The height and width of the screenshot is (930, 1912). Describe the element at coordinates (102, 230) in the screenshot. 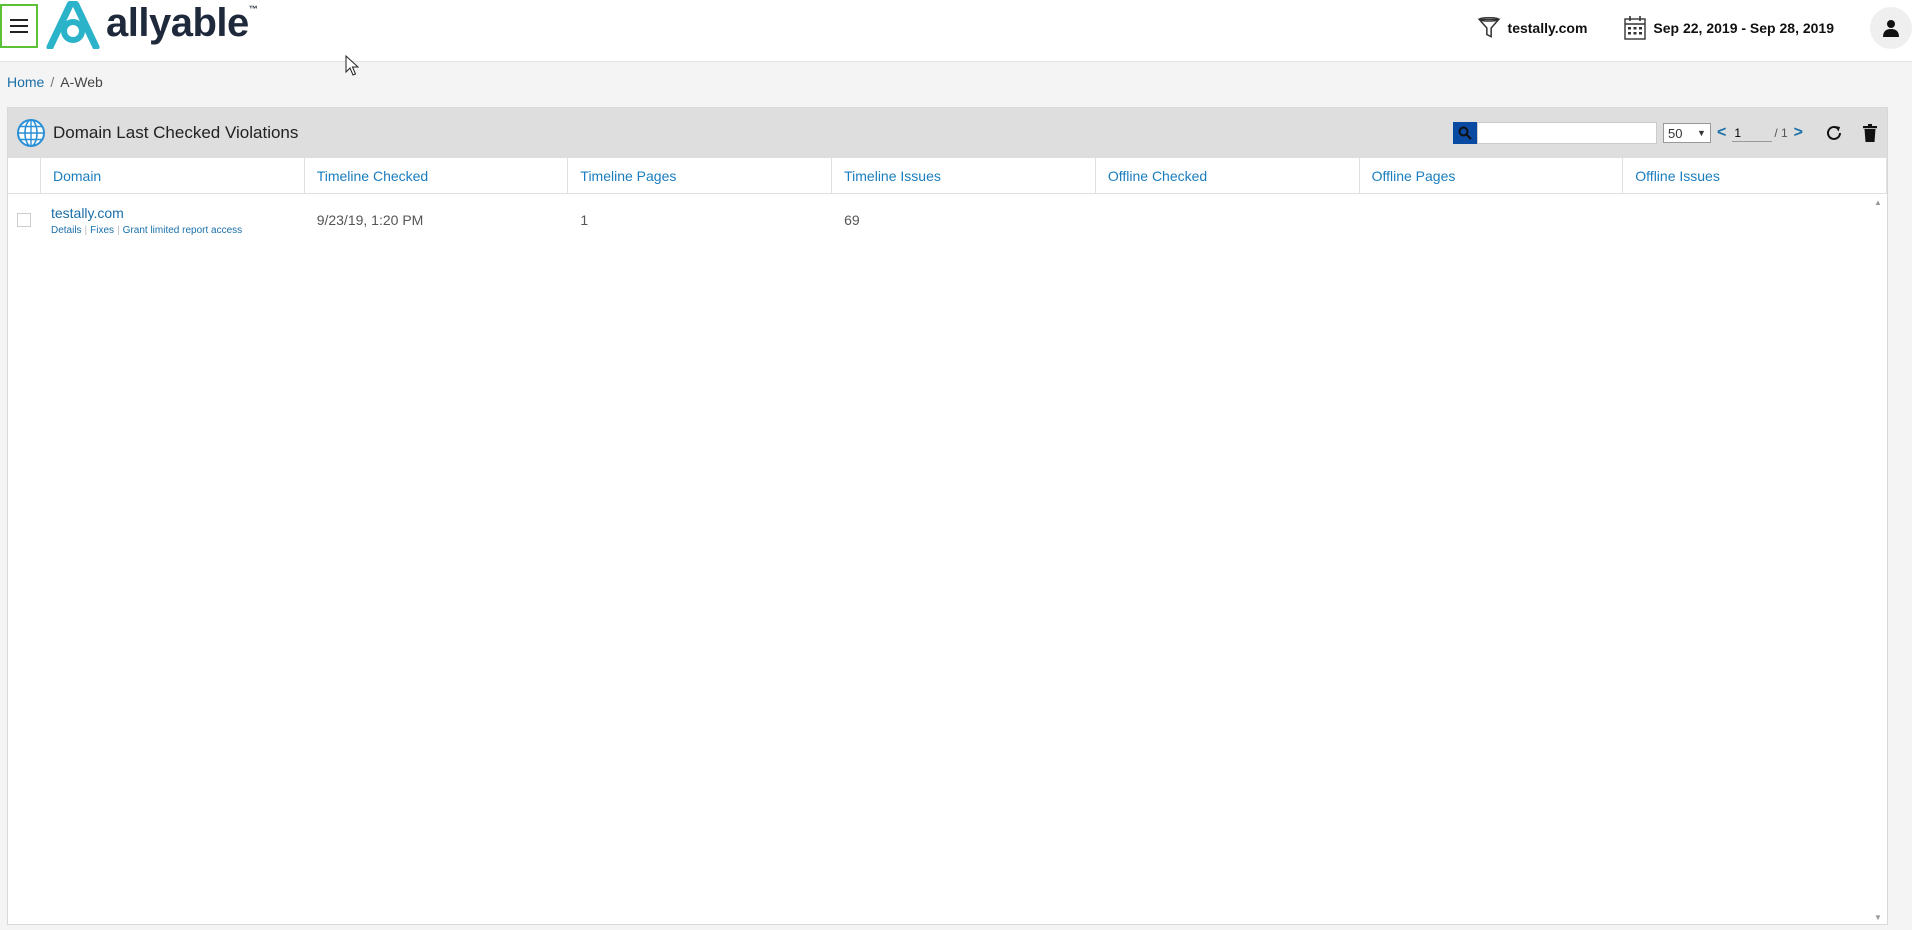

I see `fixes-link: Fixes` at that location.